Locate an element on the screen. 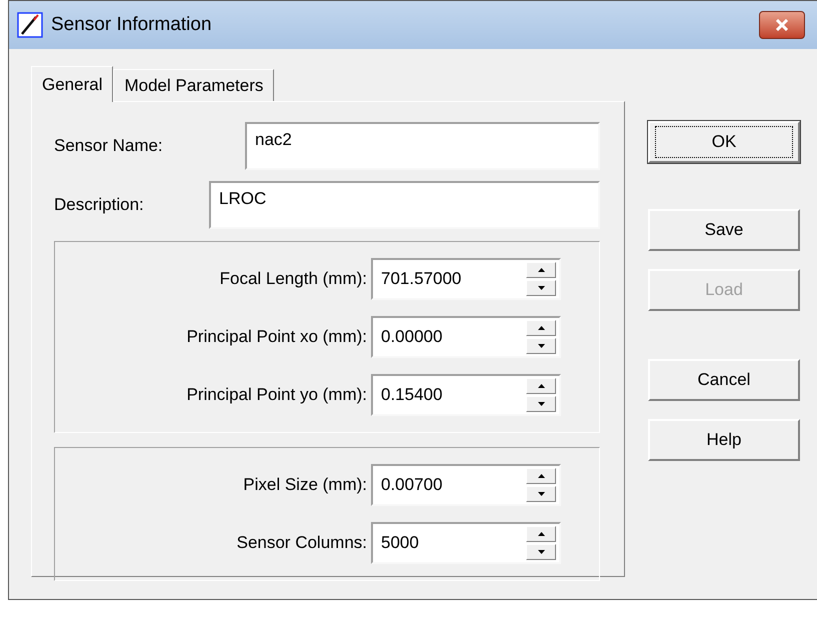 The width and height of the screenshot is (817, 622). tab: General is located at coordinates (72, 84).